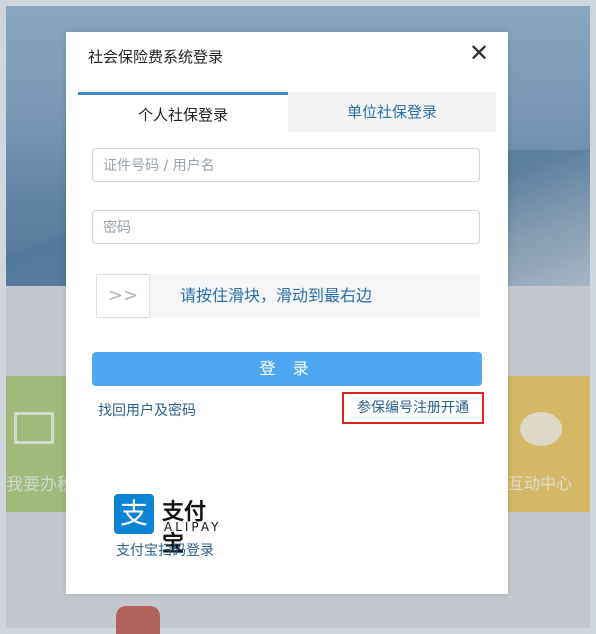  What do you see at coordinates (134, 514) in the screenshot?
I see `alipay-icon: 支` at bounding box center [134, 514].